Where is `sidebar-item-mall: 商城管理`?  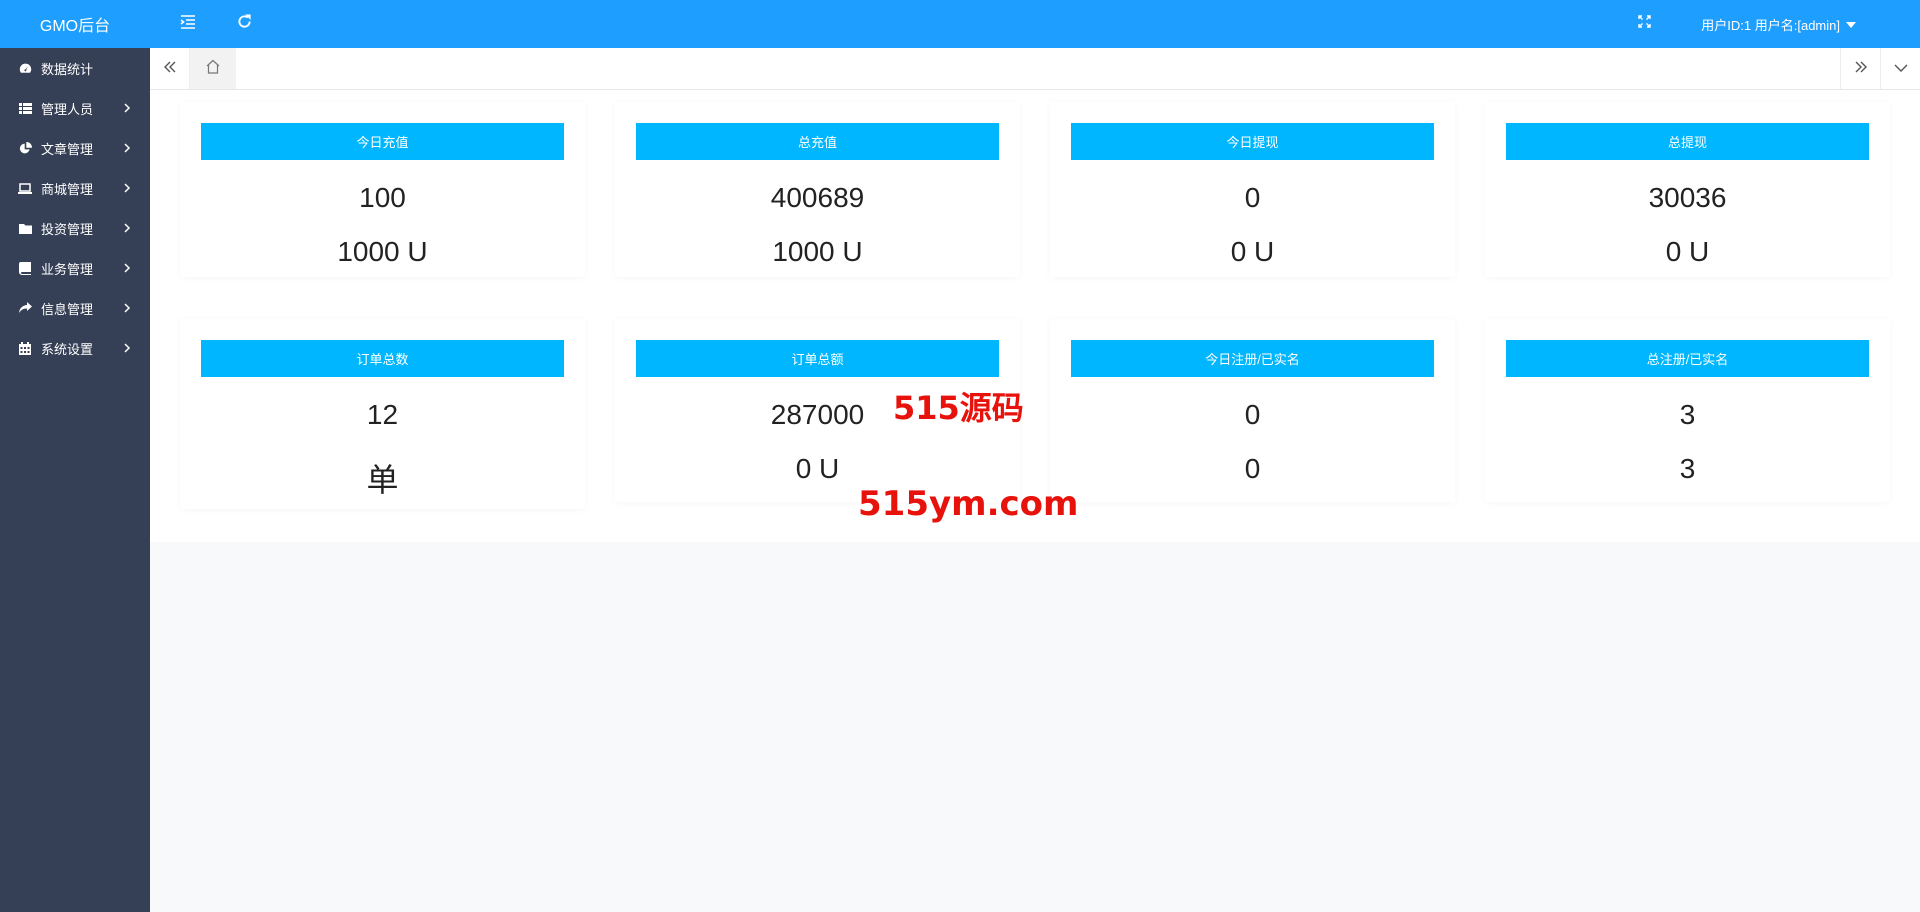 sidebar-item-mall: 商城管理 is located at coordinates (75, 188).